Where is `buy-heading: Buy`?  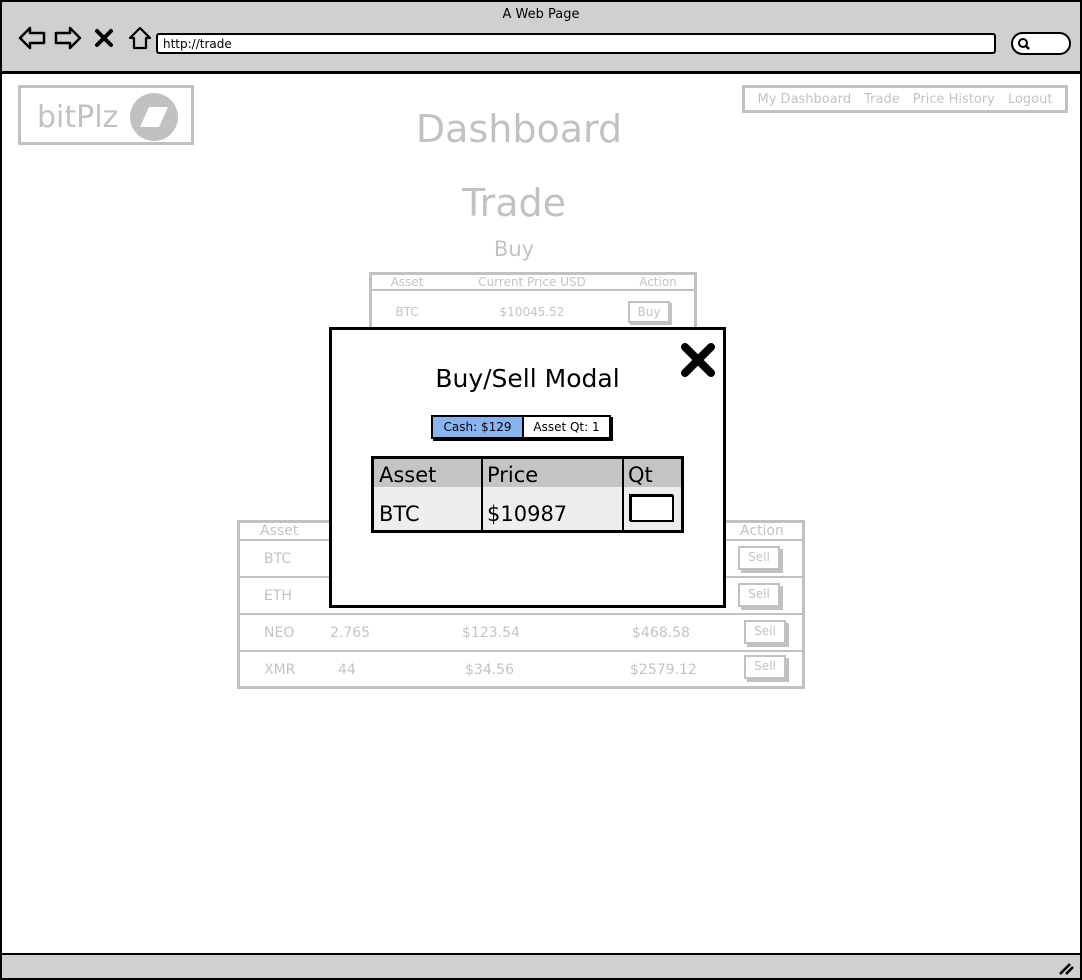
buy-heading: Buy is located at coordinates (514, 249).